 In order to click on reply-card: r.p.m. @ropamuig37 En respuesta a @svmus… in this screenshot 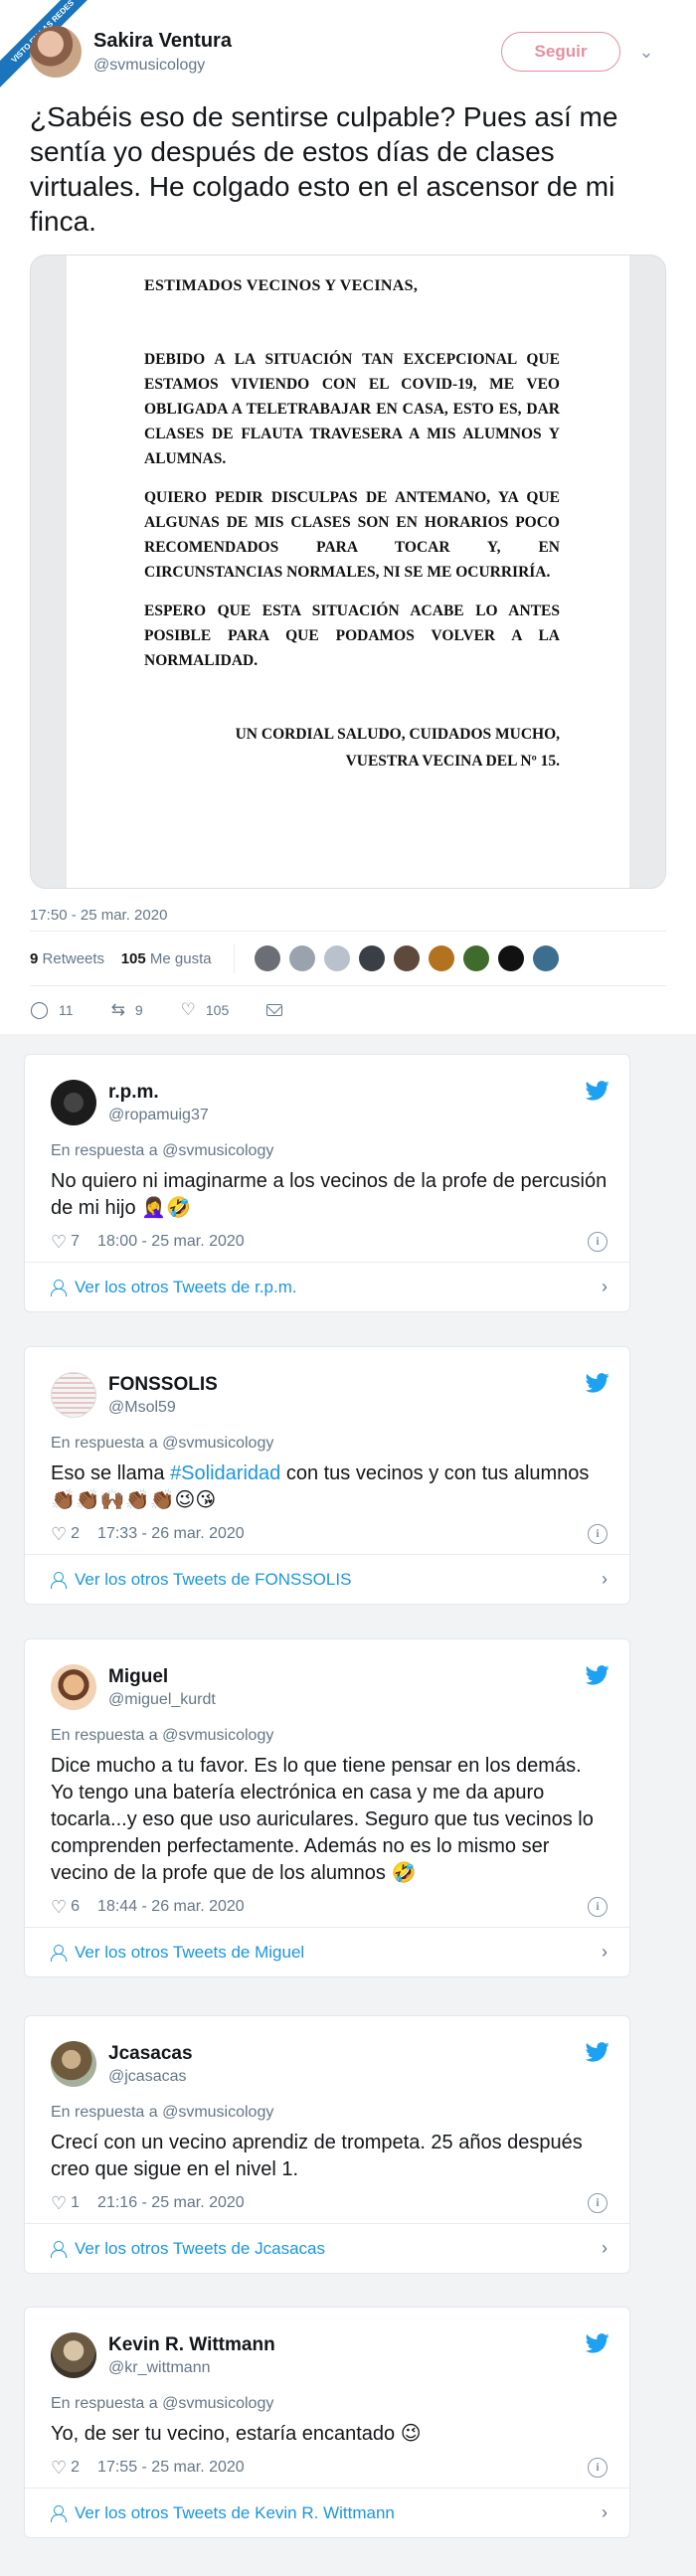, I will do `click(327, 1183)`.